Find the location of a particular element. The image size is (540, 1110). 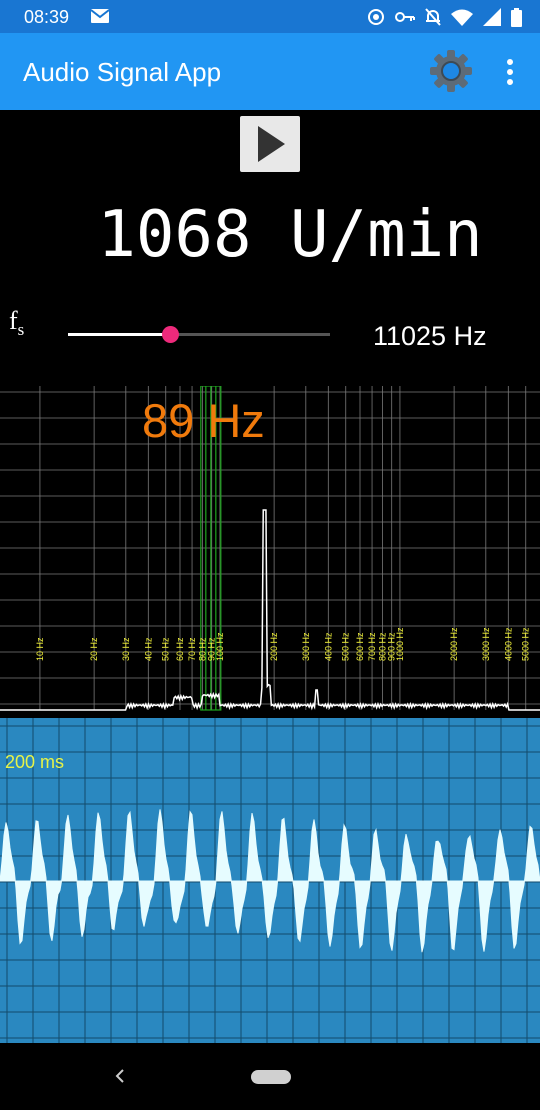

sample-rate-label: fs is located at coordinates (16, 323).